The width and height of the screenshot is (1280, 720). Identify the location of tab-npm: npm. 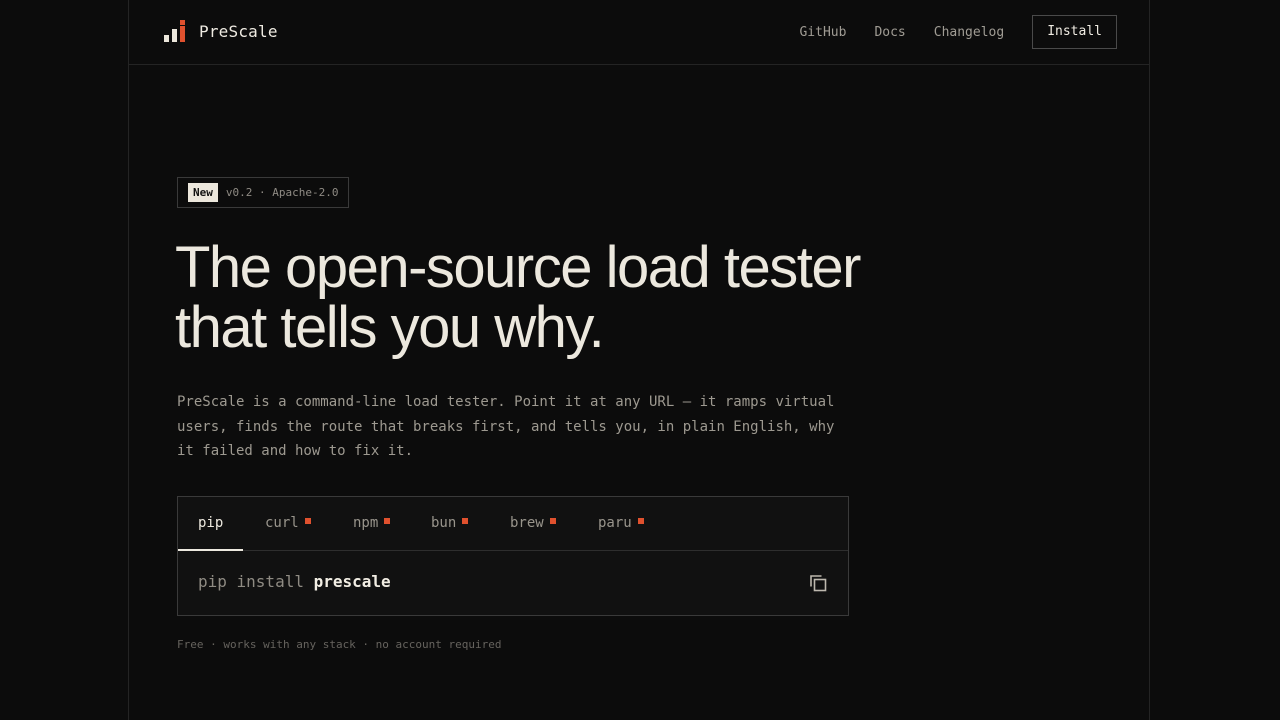
(372, 523).